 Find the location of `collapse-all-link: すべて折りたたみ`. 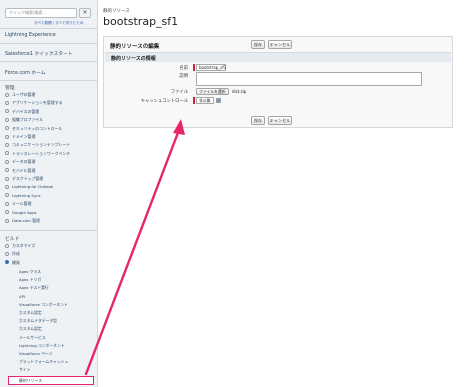

collapse-all-link: すべて折りたたみ is located at coordinates (69, 23).